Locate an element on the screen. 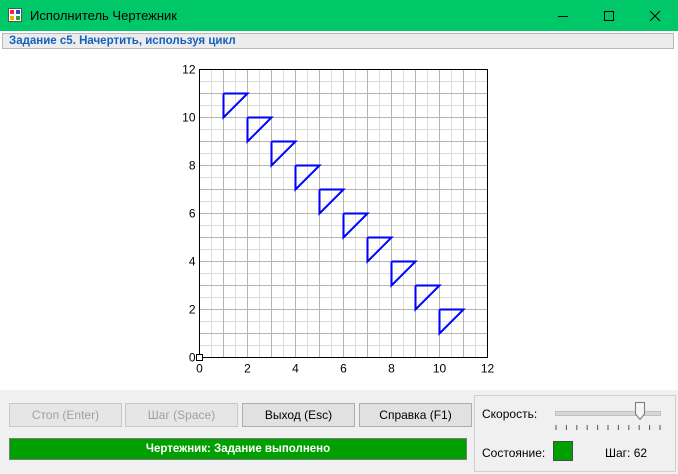 The height and width of the screenshot is (474, 678). title-bar: Исполнитель Чертежник is located at coordinates (339, 15).